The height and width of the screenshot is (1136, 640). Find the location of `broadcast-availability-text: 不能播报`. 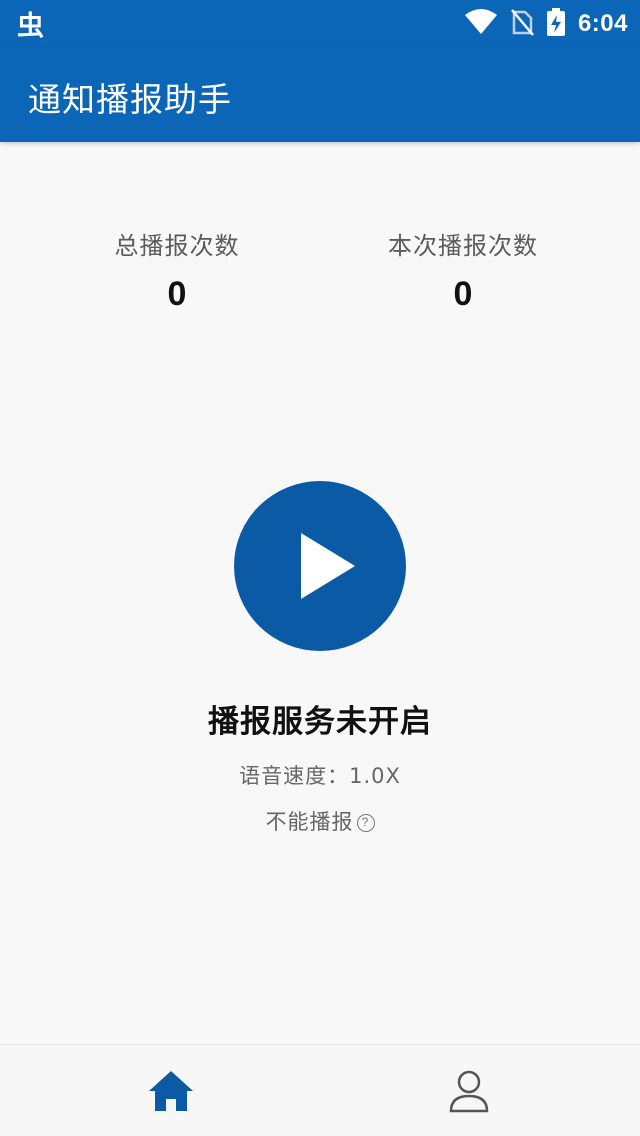

broadcast-availability-text: 不能播报 is located at coordinates (309, 822).